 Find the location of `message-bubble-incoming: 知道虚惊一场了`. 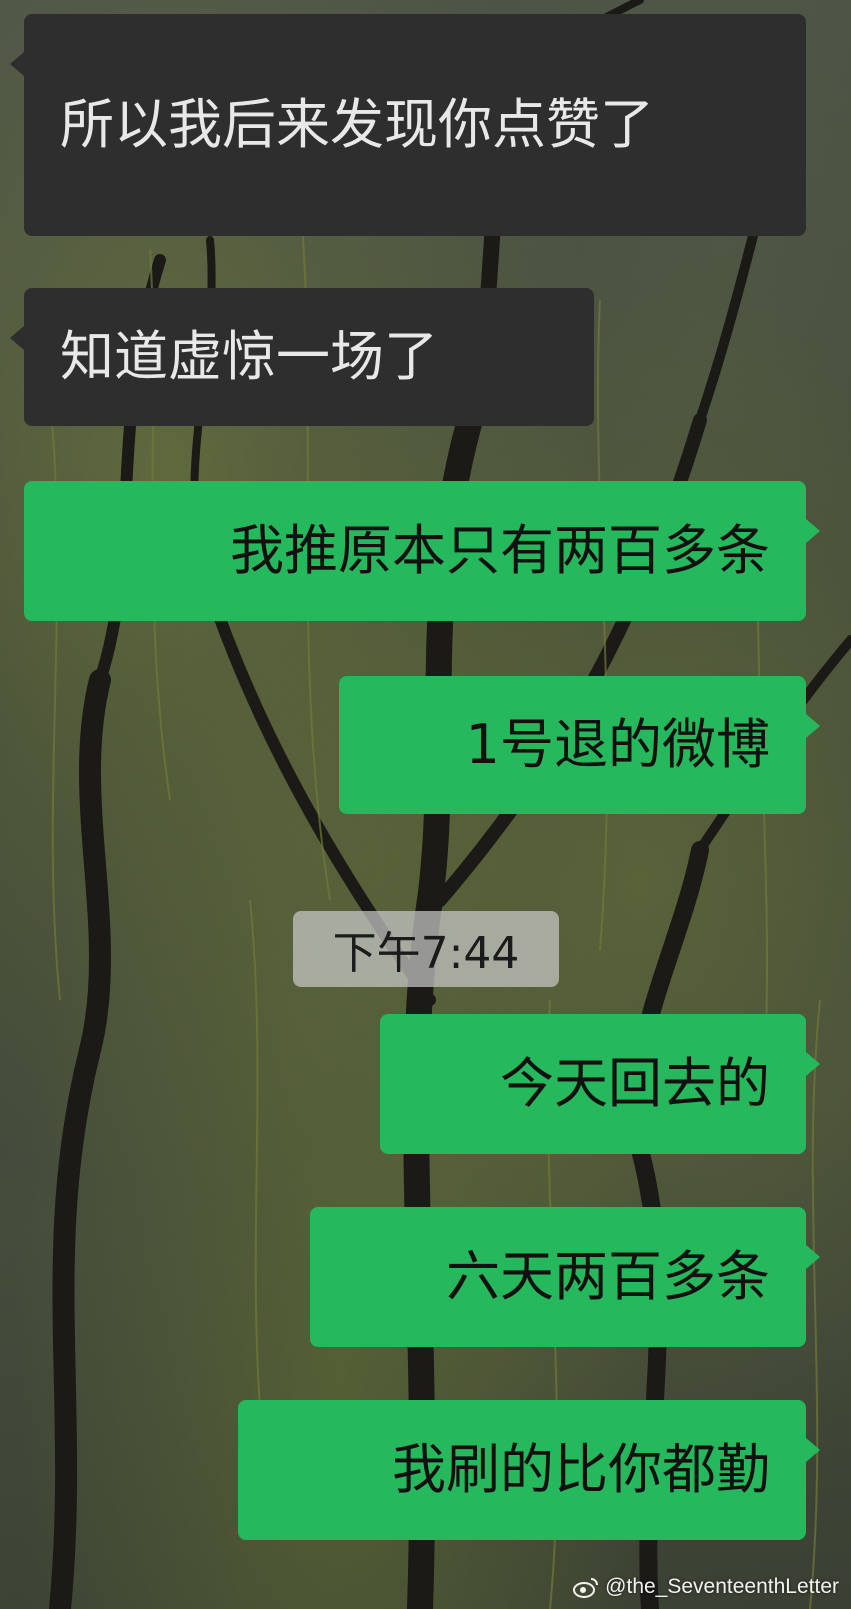

message-bubble-incoming: 知道虚惊一场了 is located at coordinates (302, 357).